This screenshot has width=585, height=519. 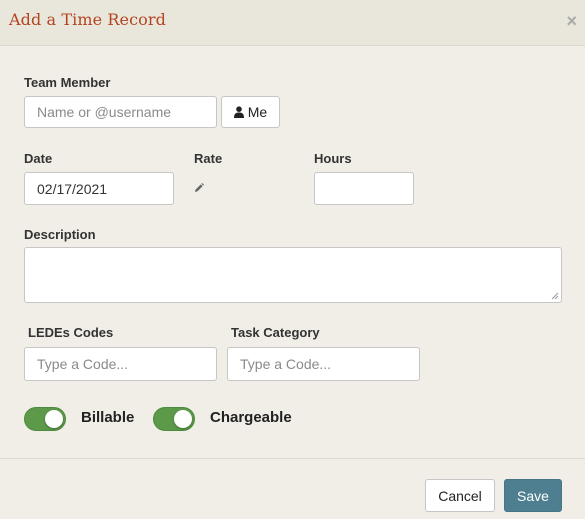 I want to click on ledes-codes-label: LEDEs Codes, so click(x=71, y=332).